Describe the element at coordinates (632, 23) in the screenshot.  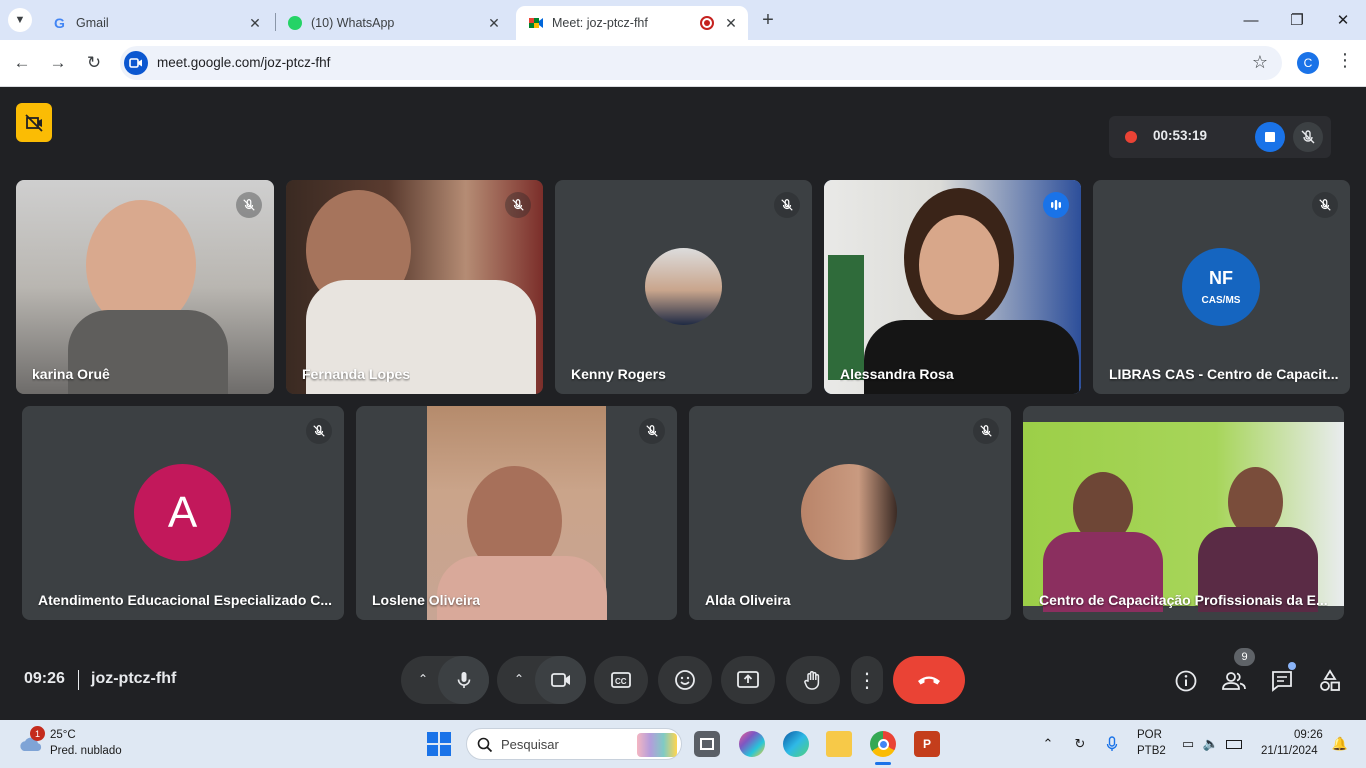
I see `tab-meet: Meet: joz-ptcz-fhf ✕` at that location.